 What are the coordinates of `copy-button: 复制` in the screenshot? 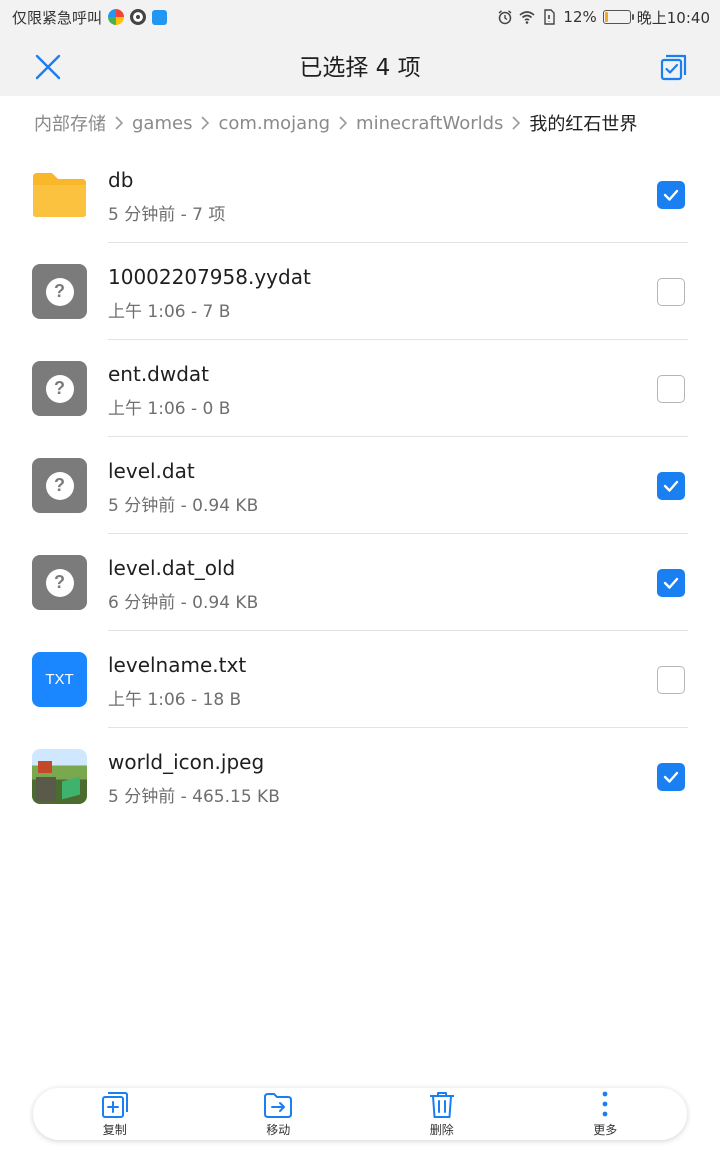 It's located at (115, 1114).